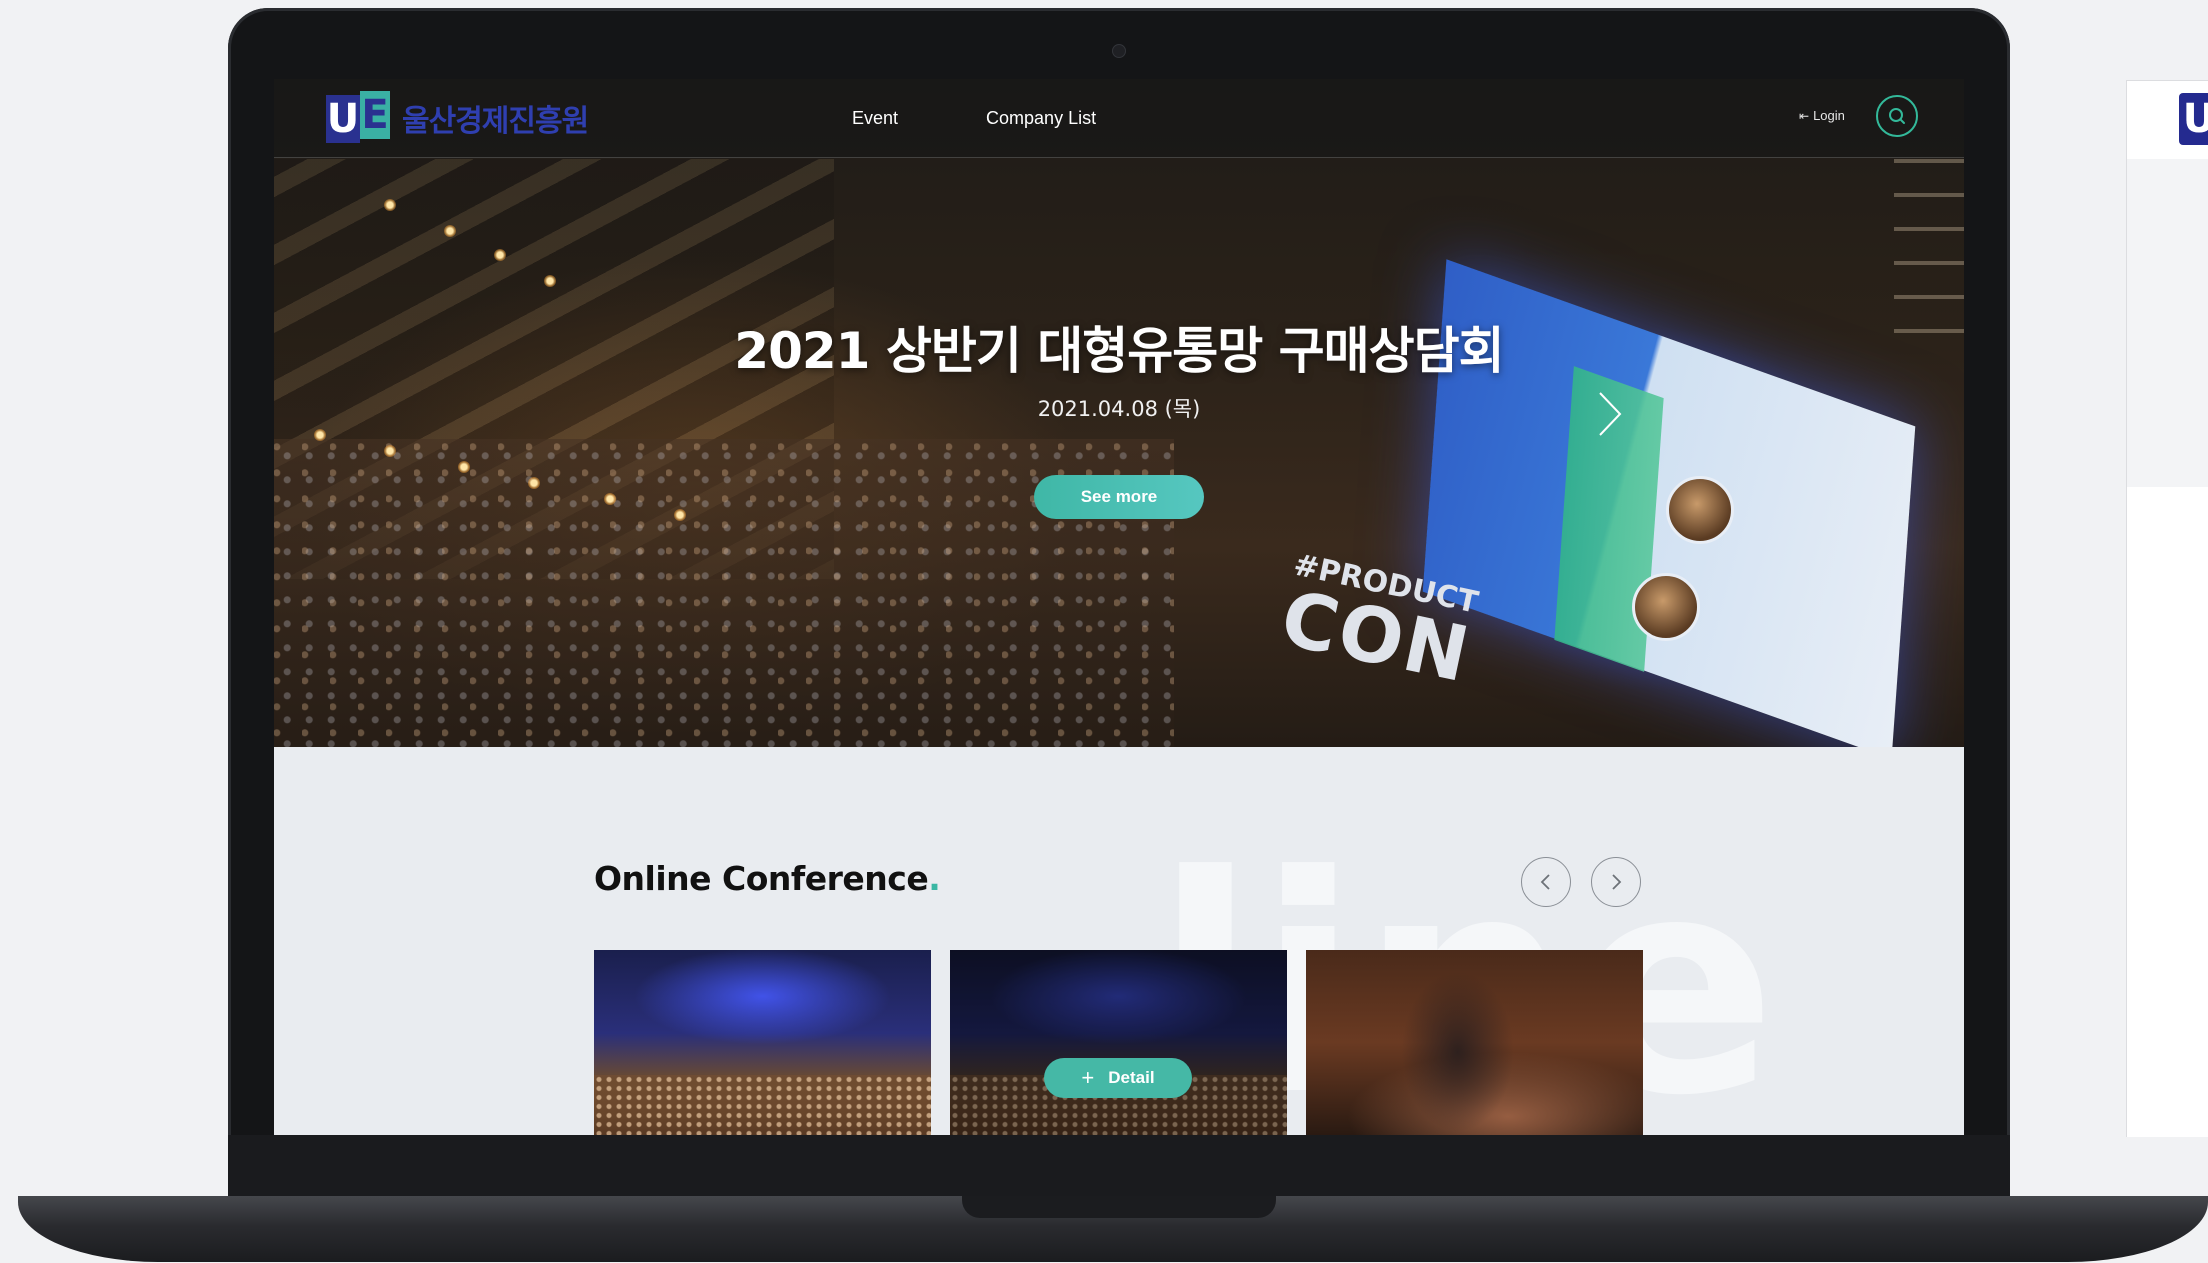  I want to click on nav-item-event: Event, so click(875, 118).